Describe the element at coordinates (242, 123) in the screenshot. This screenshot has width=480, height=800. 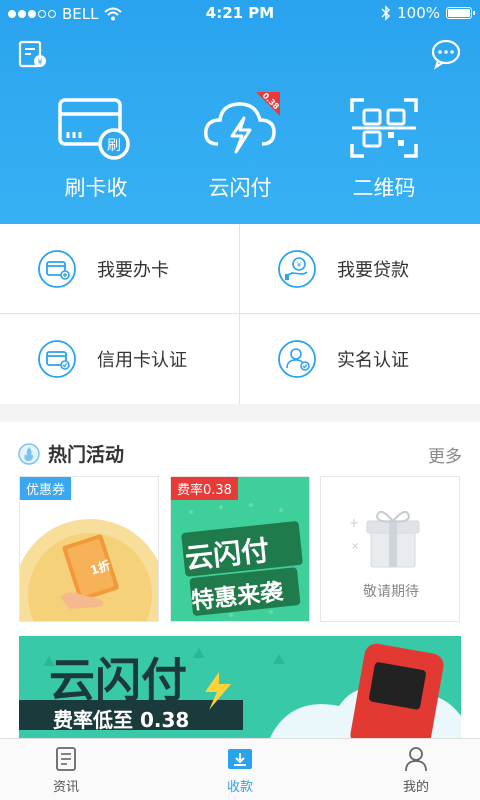
I see `cloud-flash-pay-icon: 0.38` at that location.